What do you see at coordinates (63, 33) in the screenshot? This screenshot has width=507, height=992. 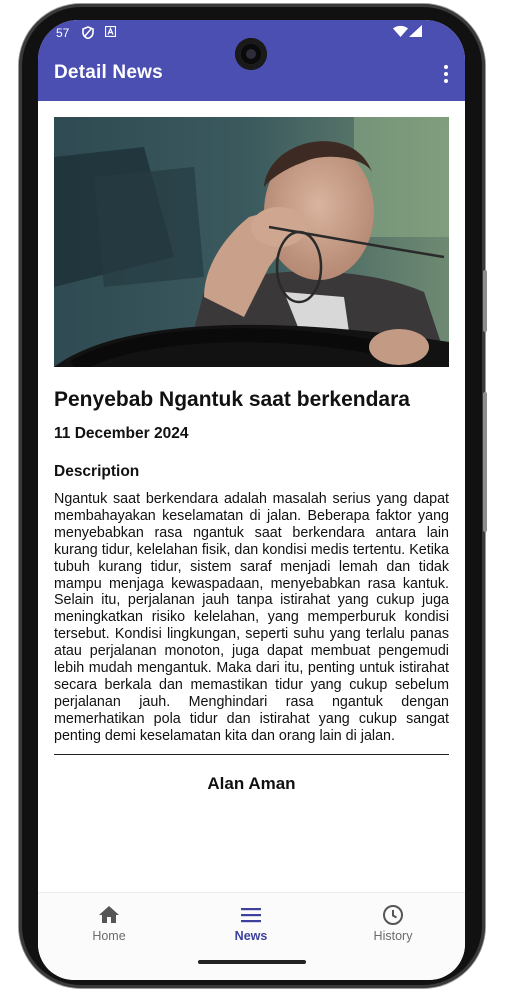 I see `status-time: 57` at bounding box center [63, 33].